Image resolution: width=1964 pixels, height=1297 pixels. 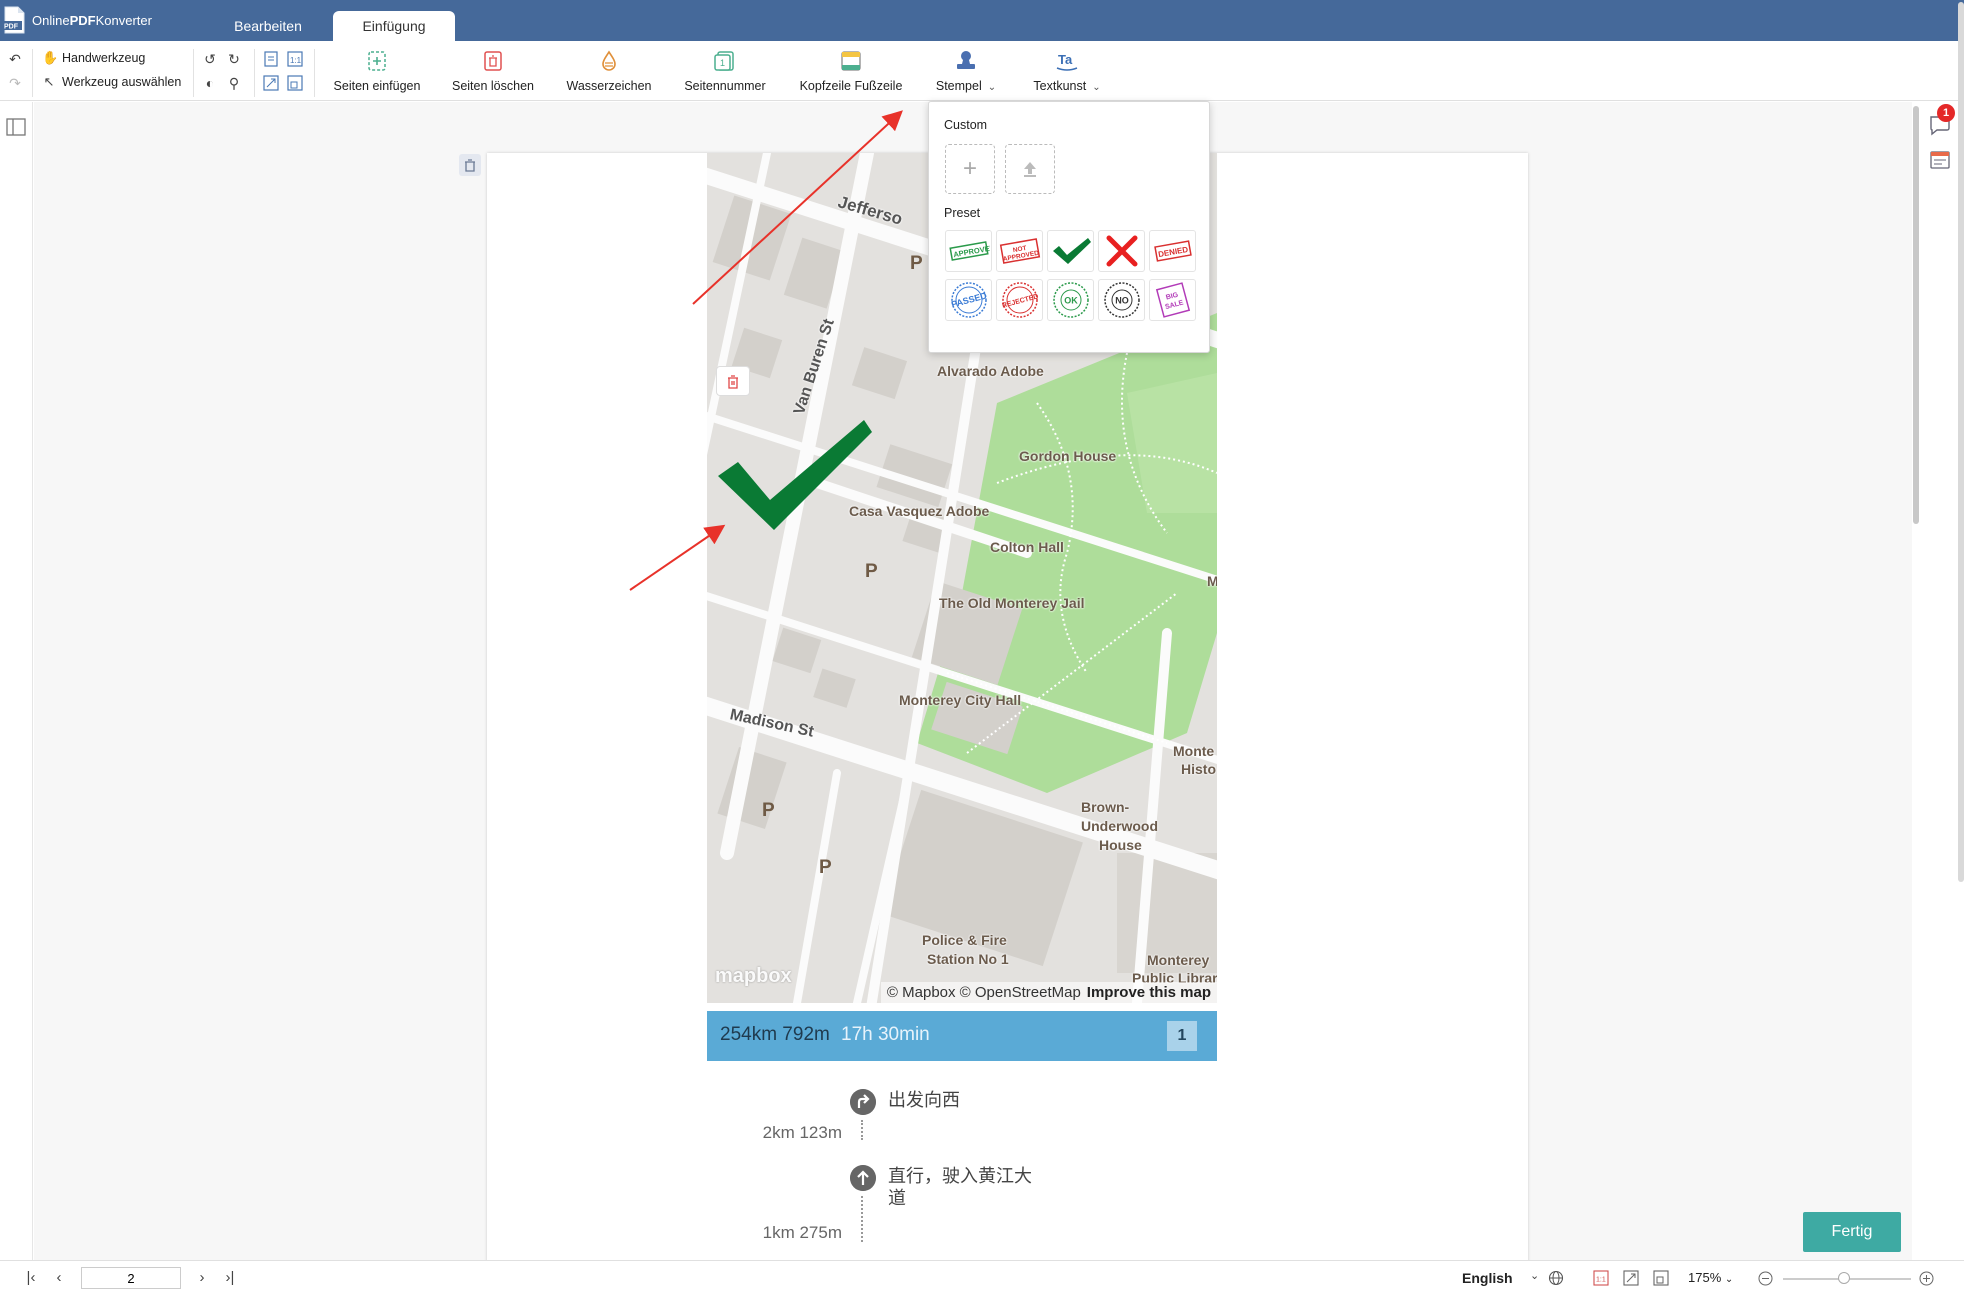 What do you see at coordinates (733, 381) in the screenshot?
I see `stamp-delete-icon` at bounding box center [733, 381].